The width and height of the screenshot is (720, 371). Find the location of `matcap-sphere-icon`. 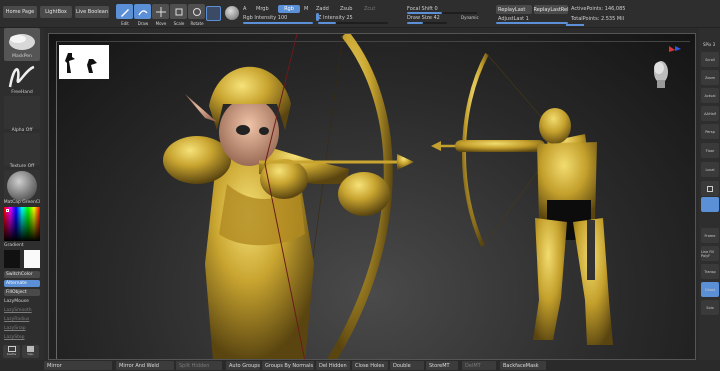

matcap-sphere-icon is located at coordinates (22, 186).